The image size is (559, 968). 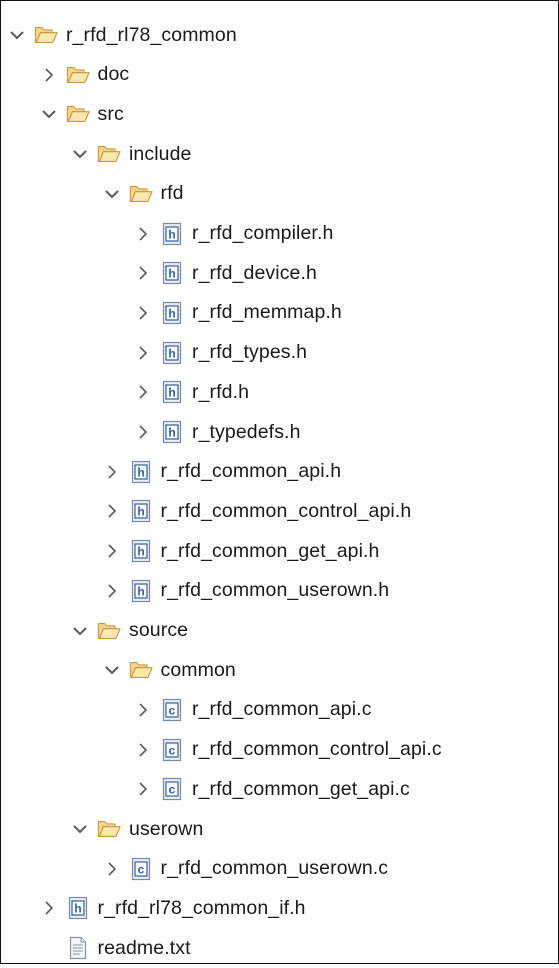 I want to click on tree-item-label: r_rfd_common_control_api.c, so click(x=317, y=749).